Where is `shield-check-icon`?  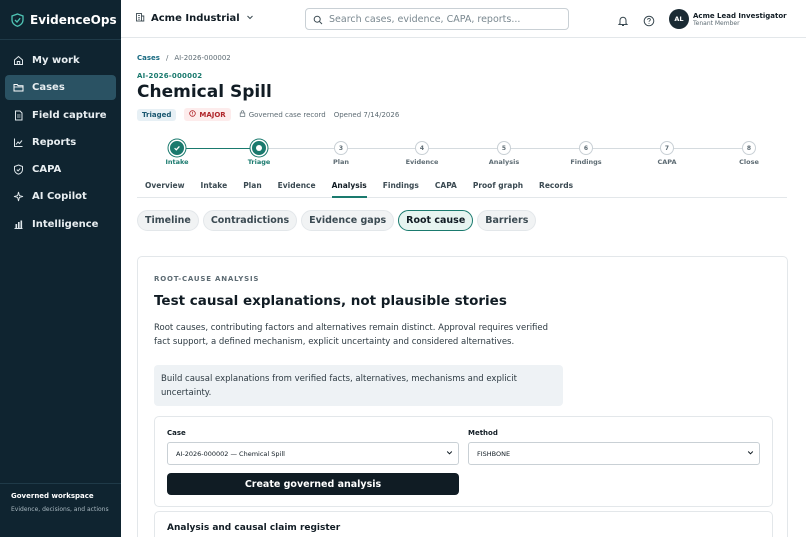
shield-check-icon is located at coordinates (18, 169).